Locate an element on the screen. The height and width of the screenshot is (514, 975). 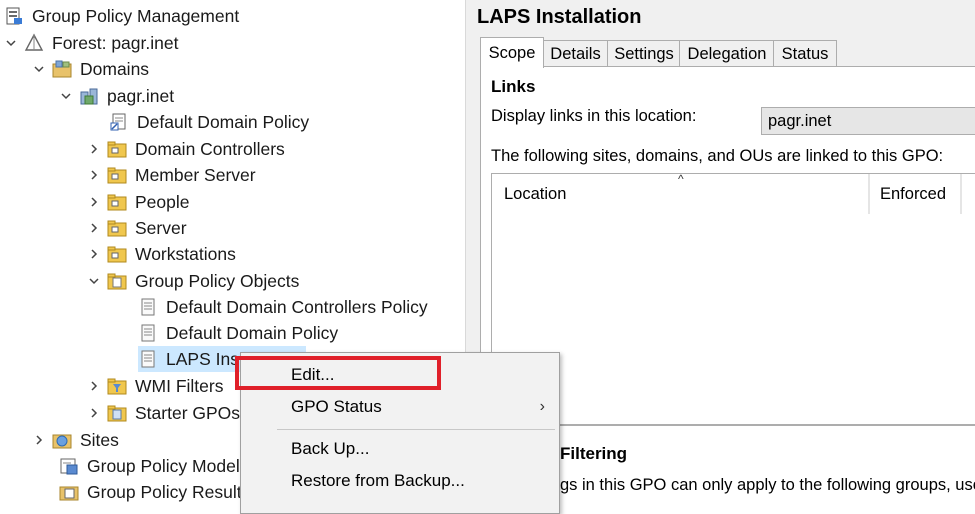
tree-node-forest: Forest: pagr.inet is located at coordinates (91, 43).